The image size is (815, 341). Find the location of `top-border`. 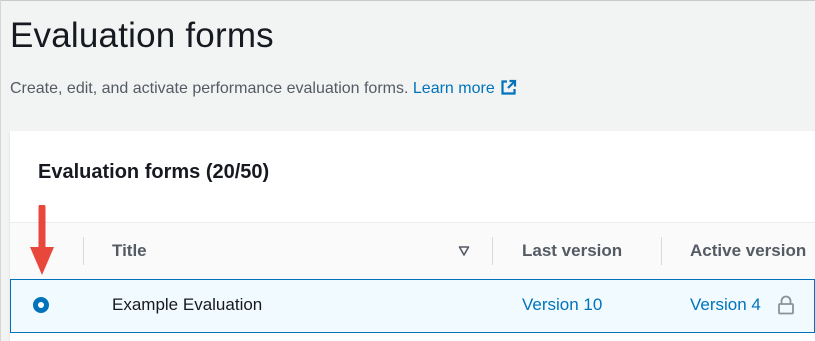

top-border is located at coordinates (407, 0).